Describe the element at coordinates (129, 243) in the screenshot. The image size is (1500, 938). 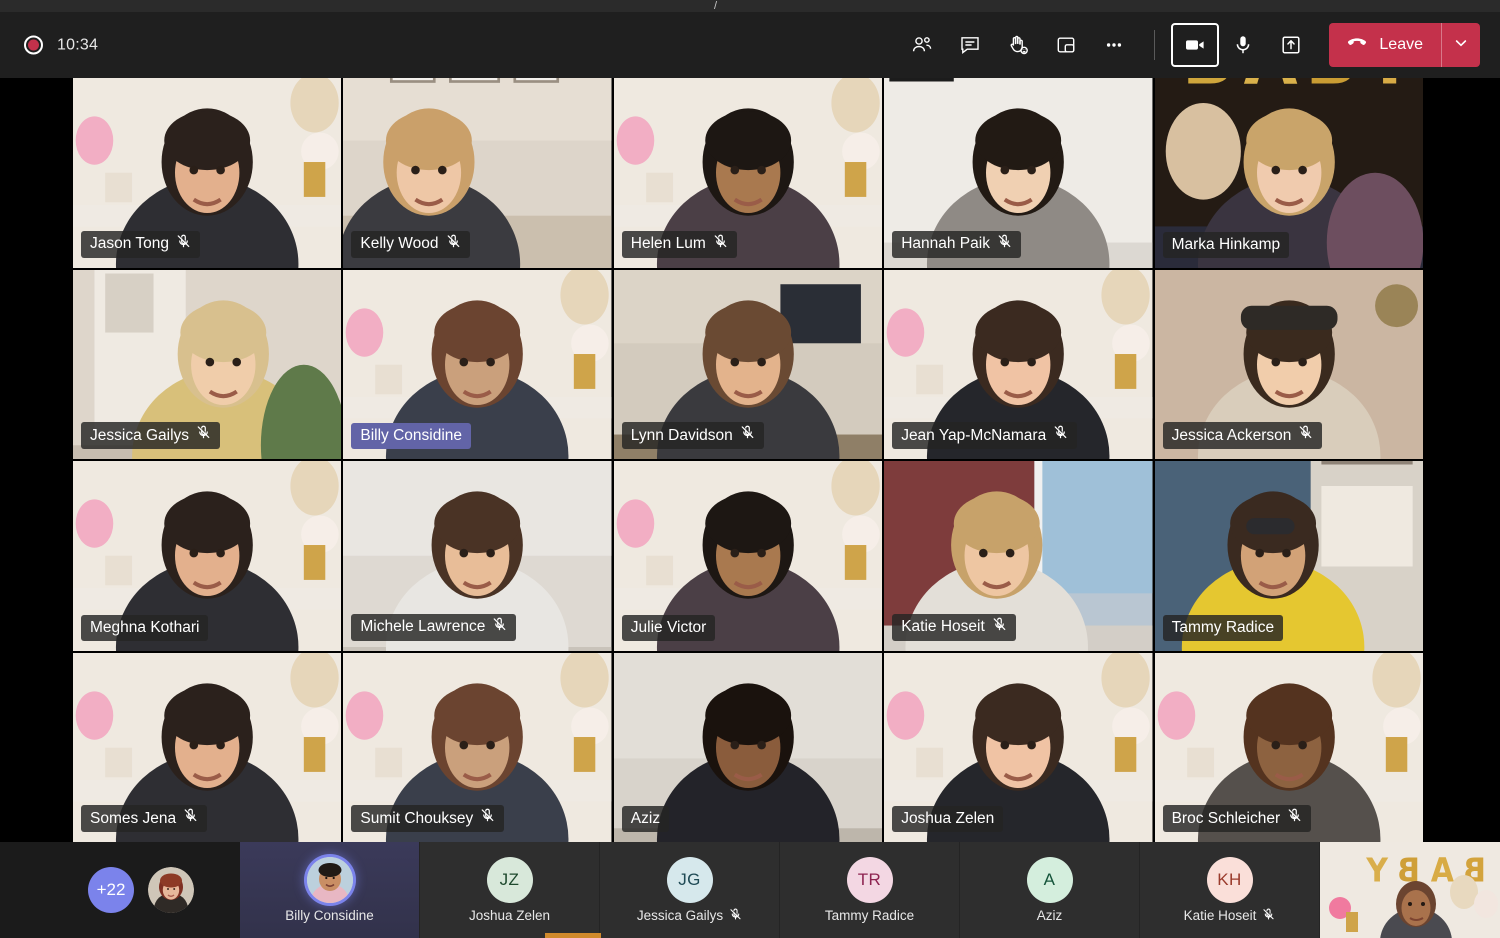
I see `participant-name: Jason Tong` at that location.